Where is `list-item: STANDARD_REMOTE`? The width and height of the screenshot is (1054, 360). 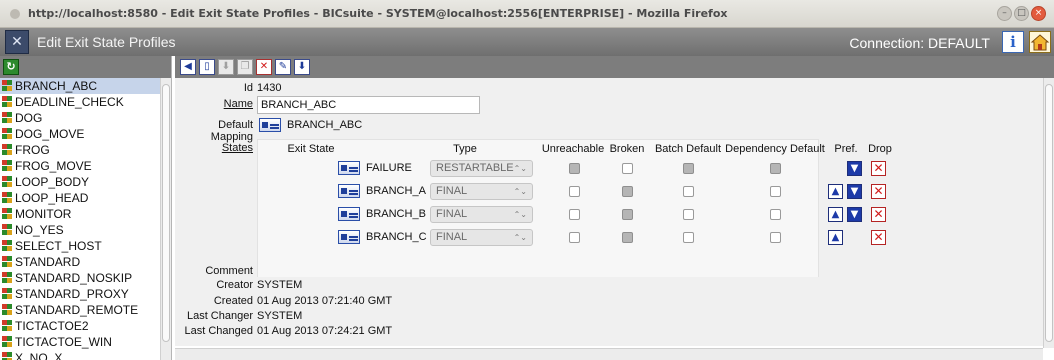 list-item: STANDARD_REMOTE is located at coordinates (80, 310).